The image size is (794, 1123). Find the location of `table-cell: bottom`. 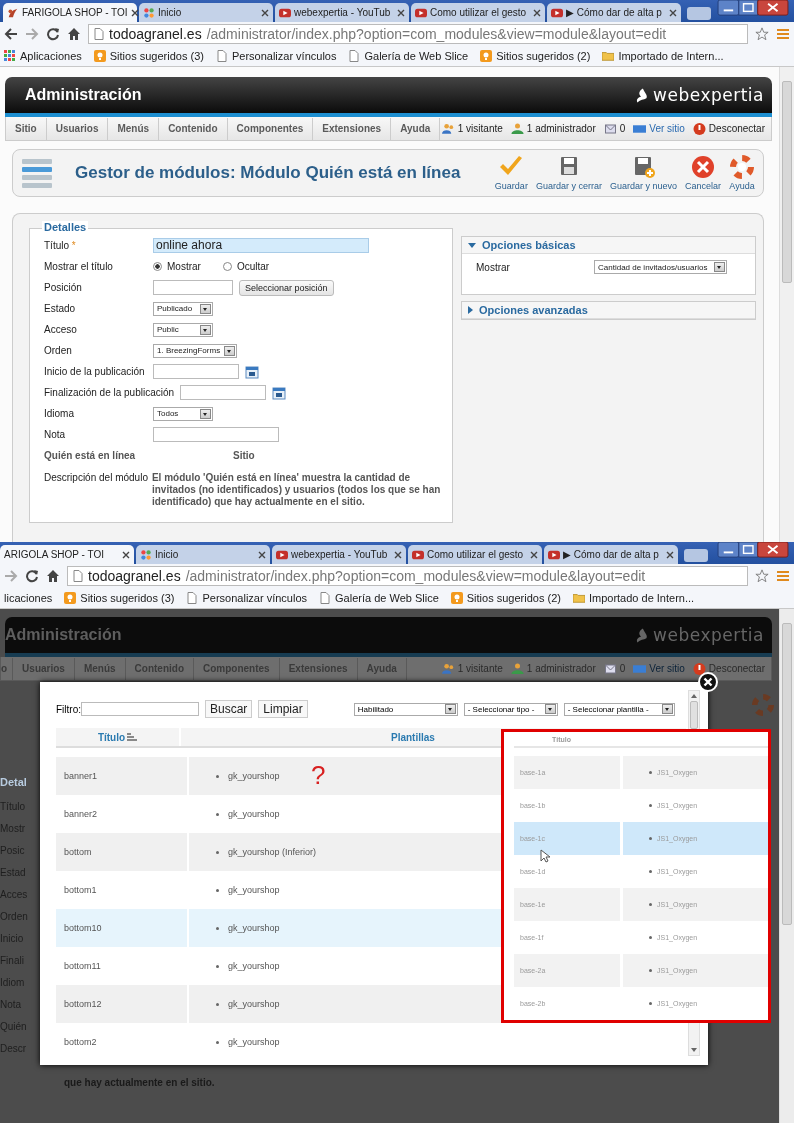

table-cell: bottom is located at coordinates (121, 852).